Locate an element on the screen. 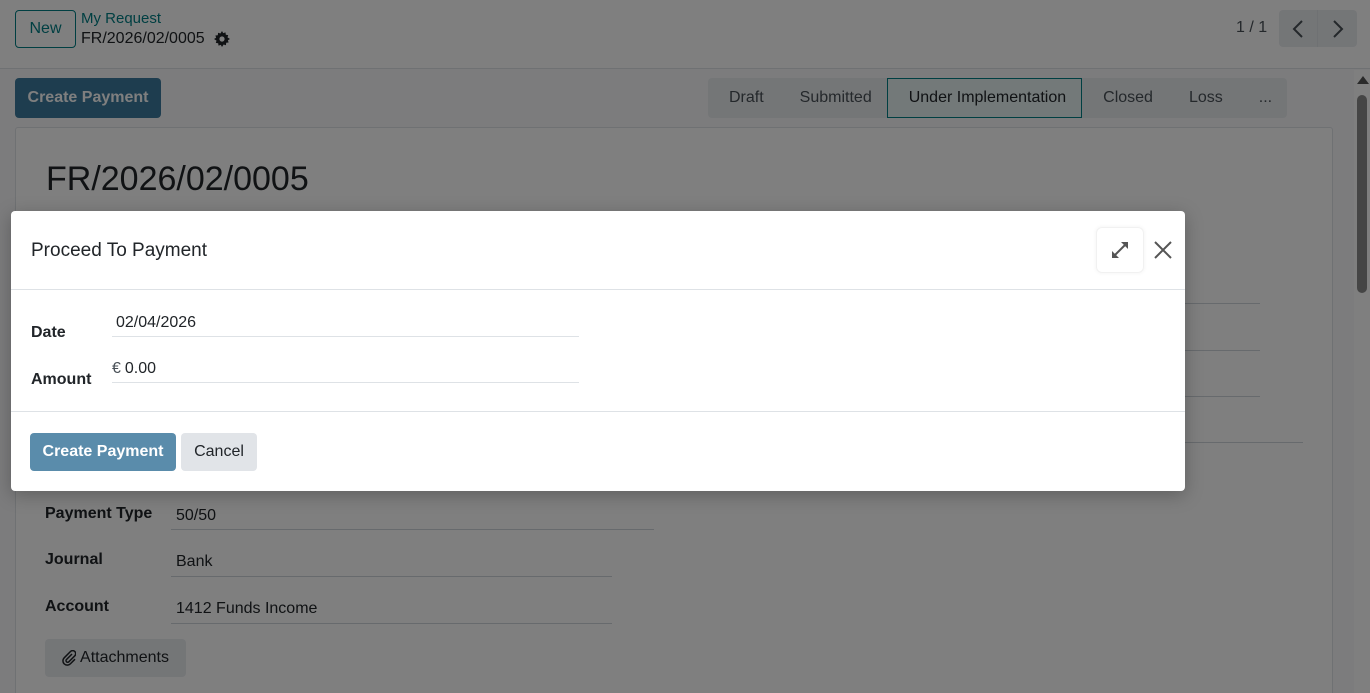 The height and width of the screenshot is (693, 1370). create-payment-button: Create Payment is located at coordinates (103, 452).